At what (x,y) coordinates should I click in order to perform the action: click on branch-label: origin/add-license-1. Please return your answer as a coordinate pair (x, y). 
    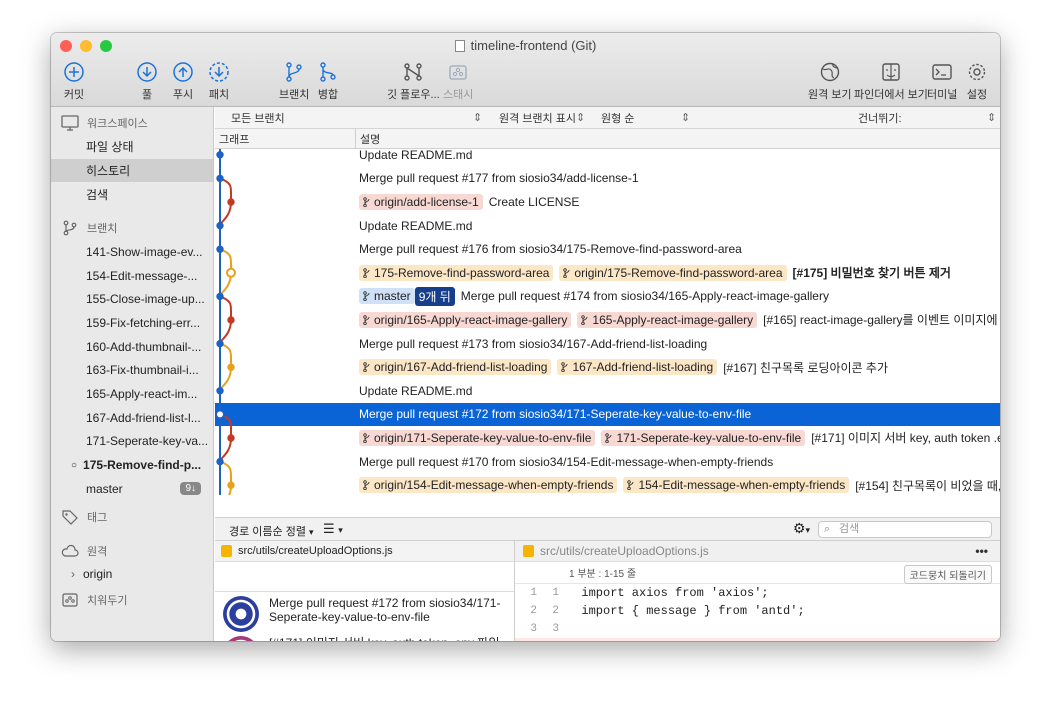
    Looking at the image, I should click on (421, 201).